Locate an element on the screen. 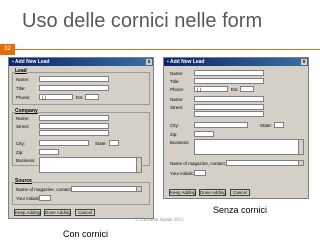  footer-copyright: © Giovanni Aprile 2015 is located at coordinates (159, 220).